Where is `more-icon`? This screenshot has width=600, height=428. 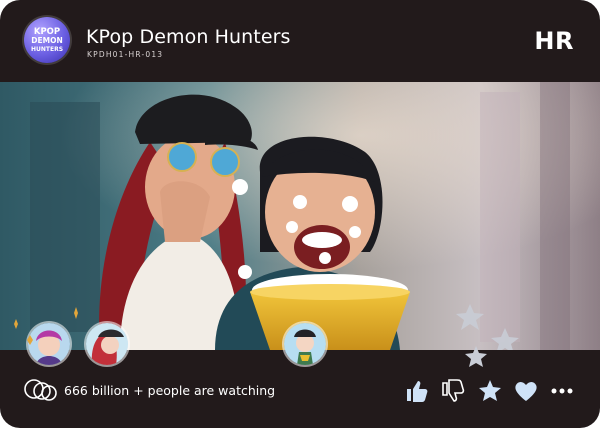
more-icon is located at coordinates (562, 391).